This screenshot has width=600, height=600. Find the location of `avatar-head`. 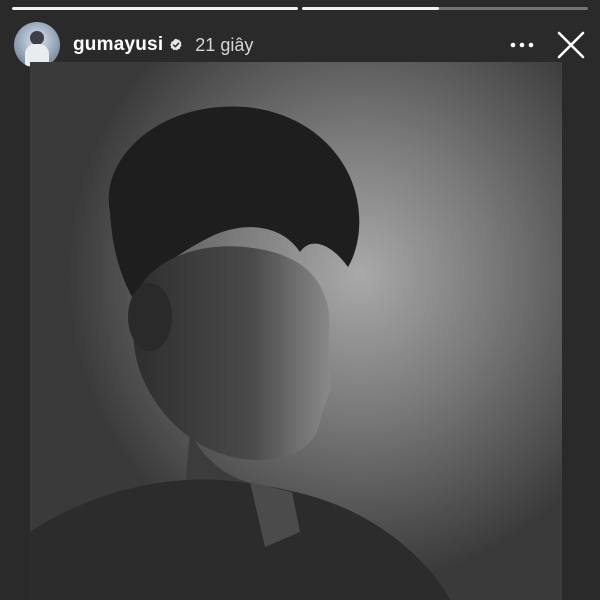

avatar-head is located at coordinates (37, 38).